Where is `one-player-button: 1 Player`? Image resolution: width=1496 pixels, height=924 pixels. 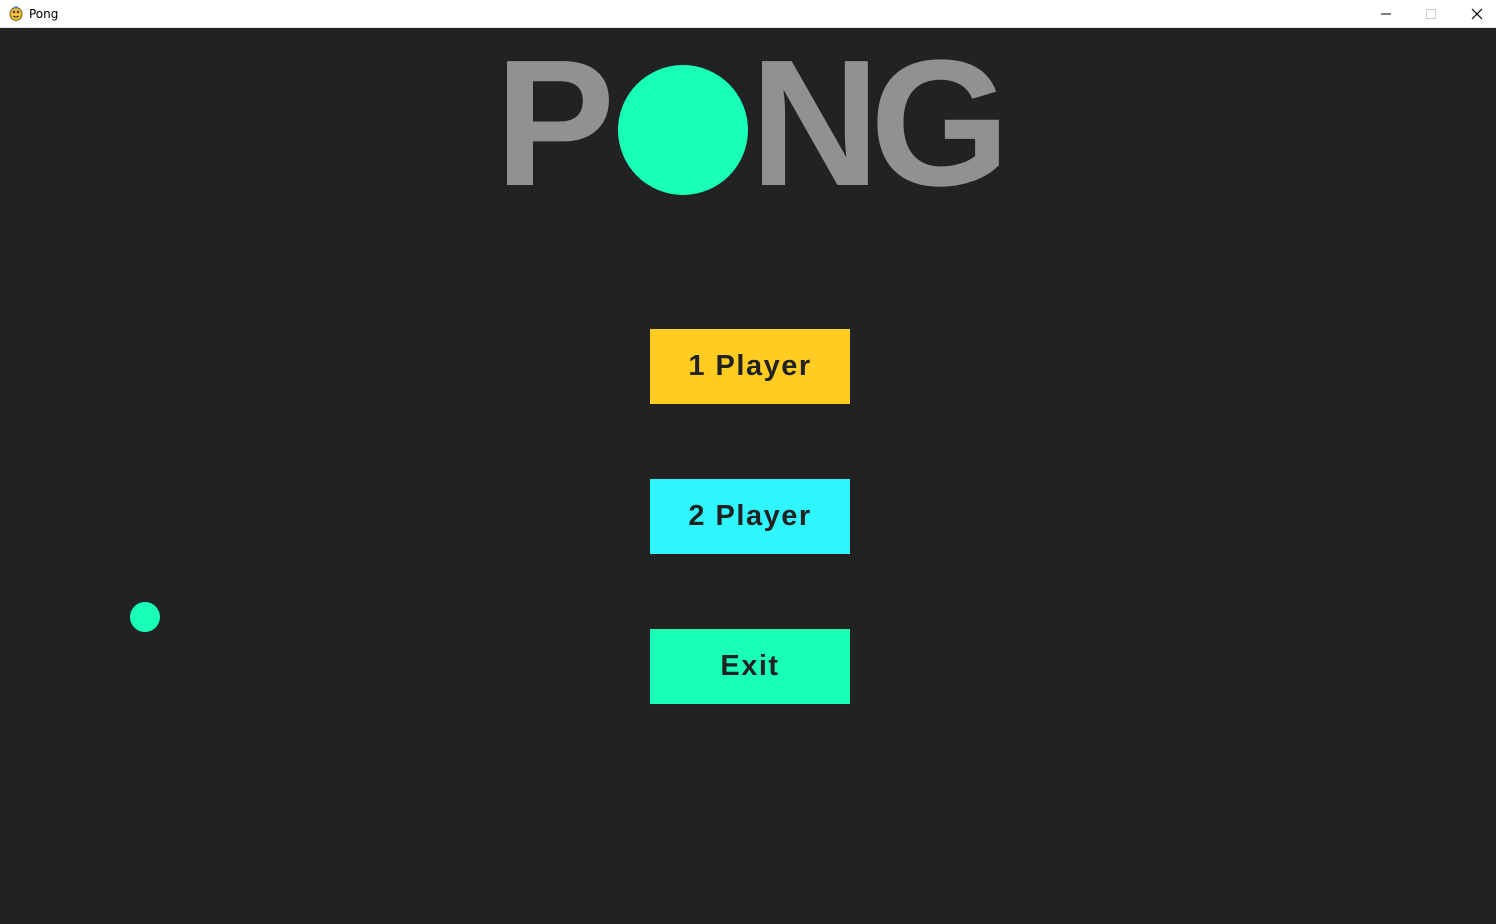
one-player-button: 1 Player is located at coordinates (750, 366).